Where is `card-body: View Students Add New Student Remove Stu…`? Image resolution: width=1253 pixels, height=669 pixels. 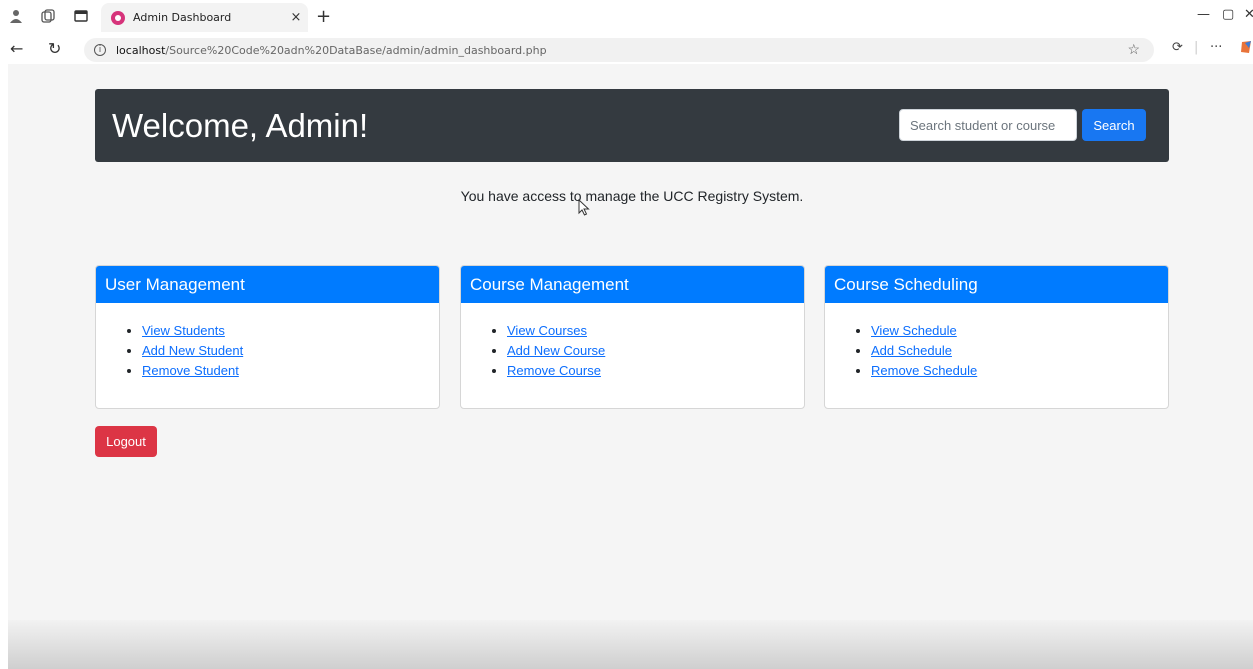
card-body: View Students Add New Student Remove Stu… is located at coordinates (267, 342).